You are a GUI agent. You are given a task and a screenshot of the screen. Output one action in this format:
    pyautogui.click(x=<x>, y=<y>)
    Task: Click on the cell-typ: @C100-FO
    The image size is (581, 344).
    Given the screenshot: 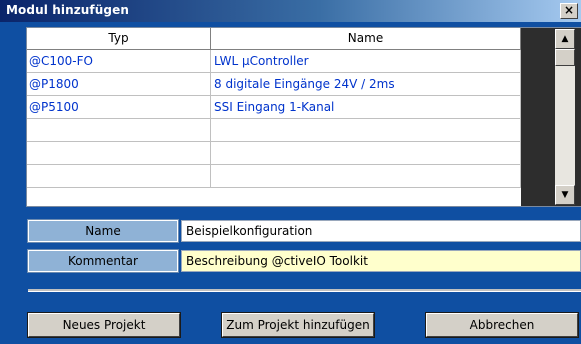 What is the action you would take?
    pyautogui.click(x=119, y=61)
    